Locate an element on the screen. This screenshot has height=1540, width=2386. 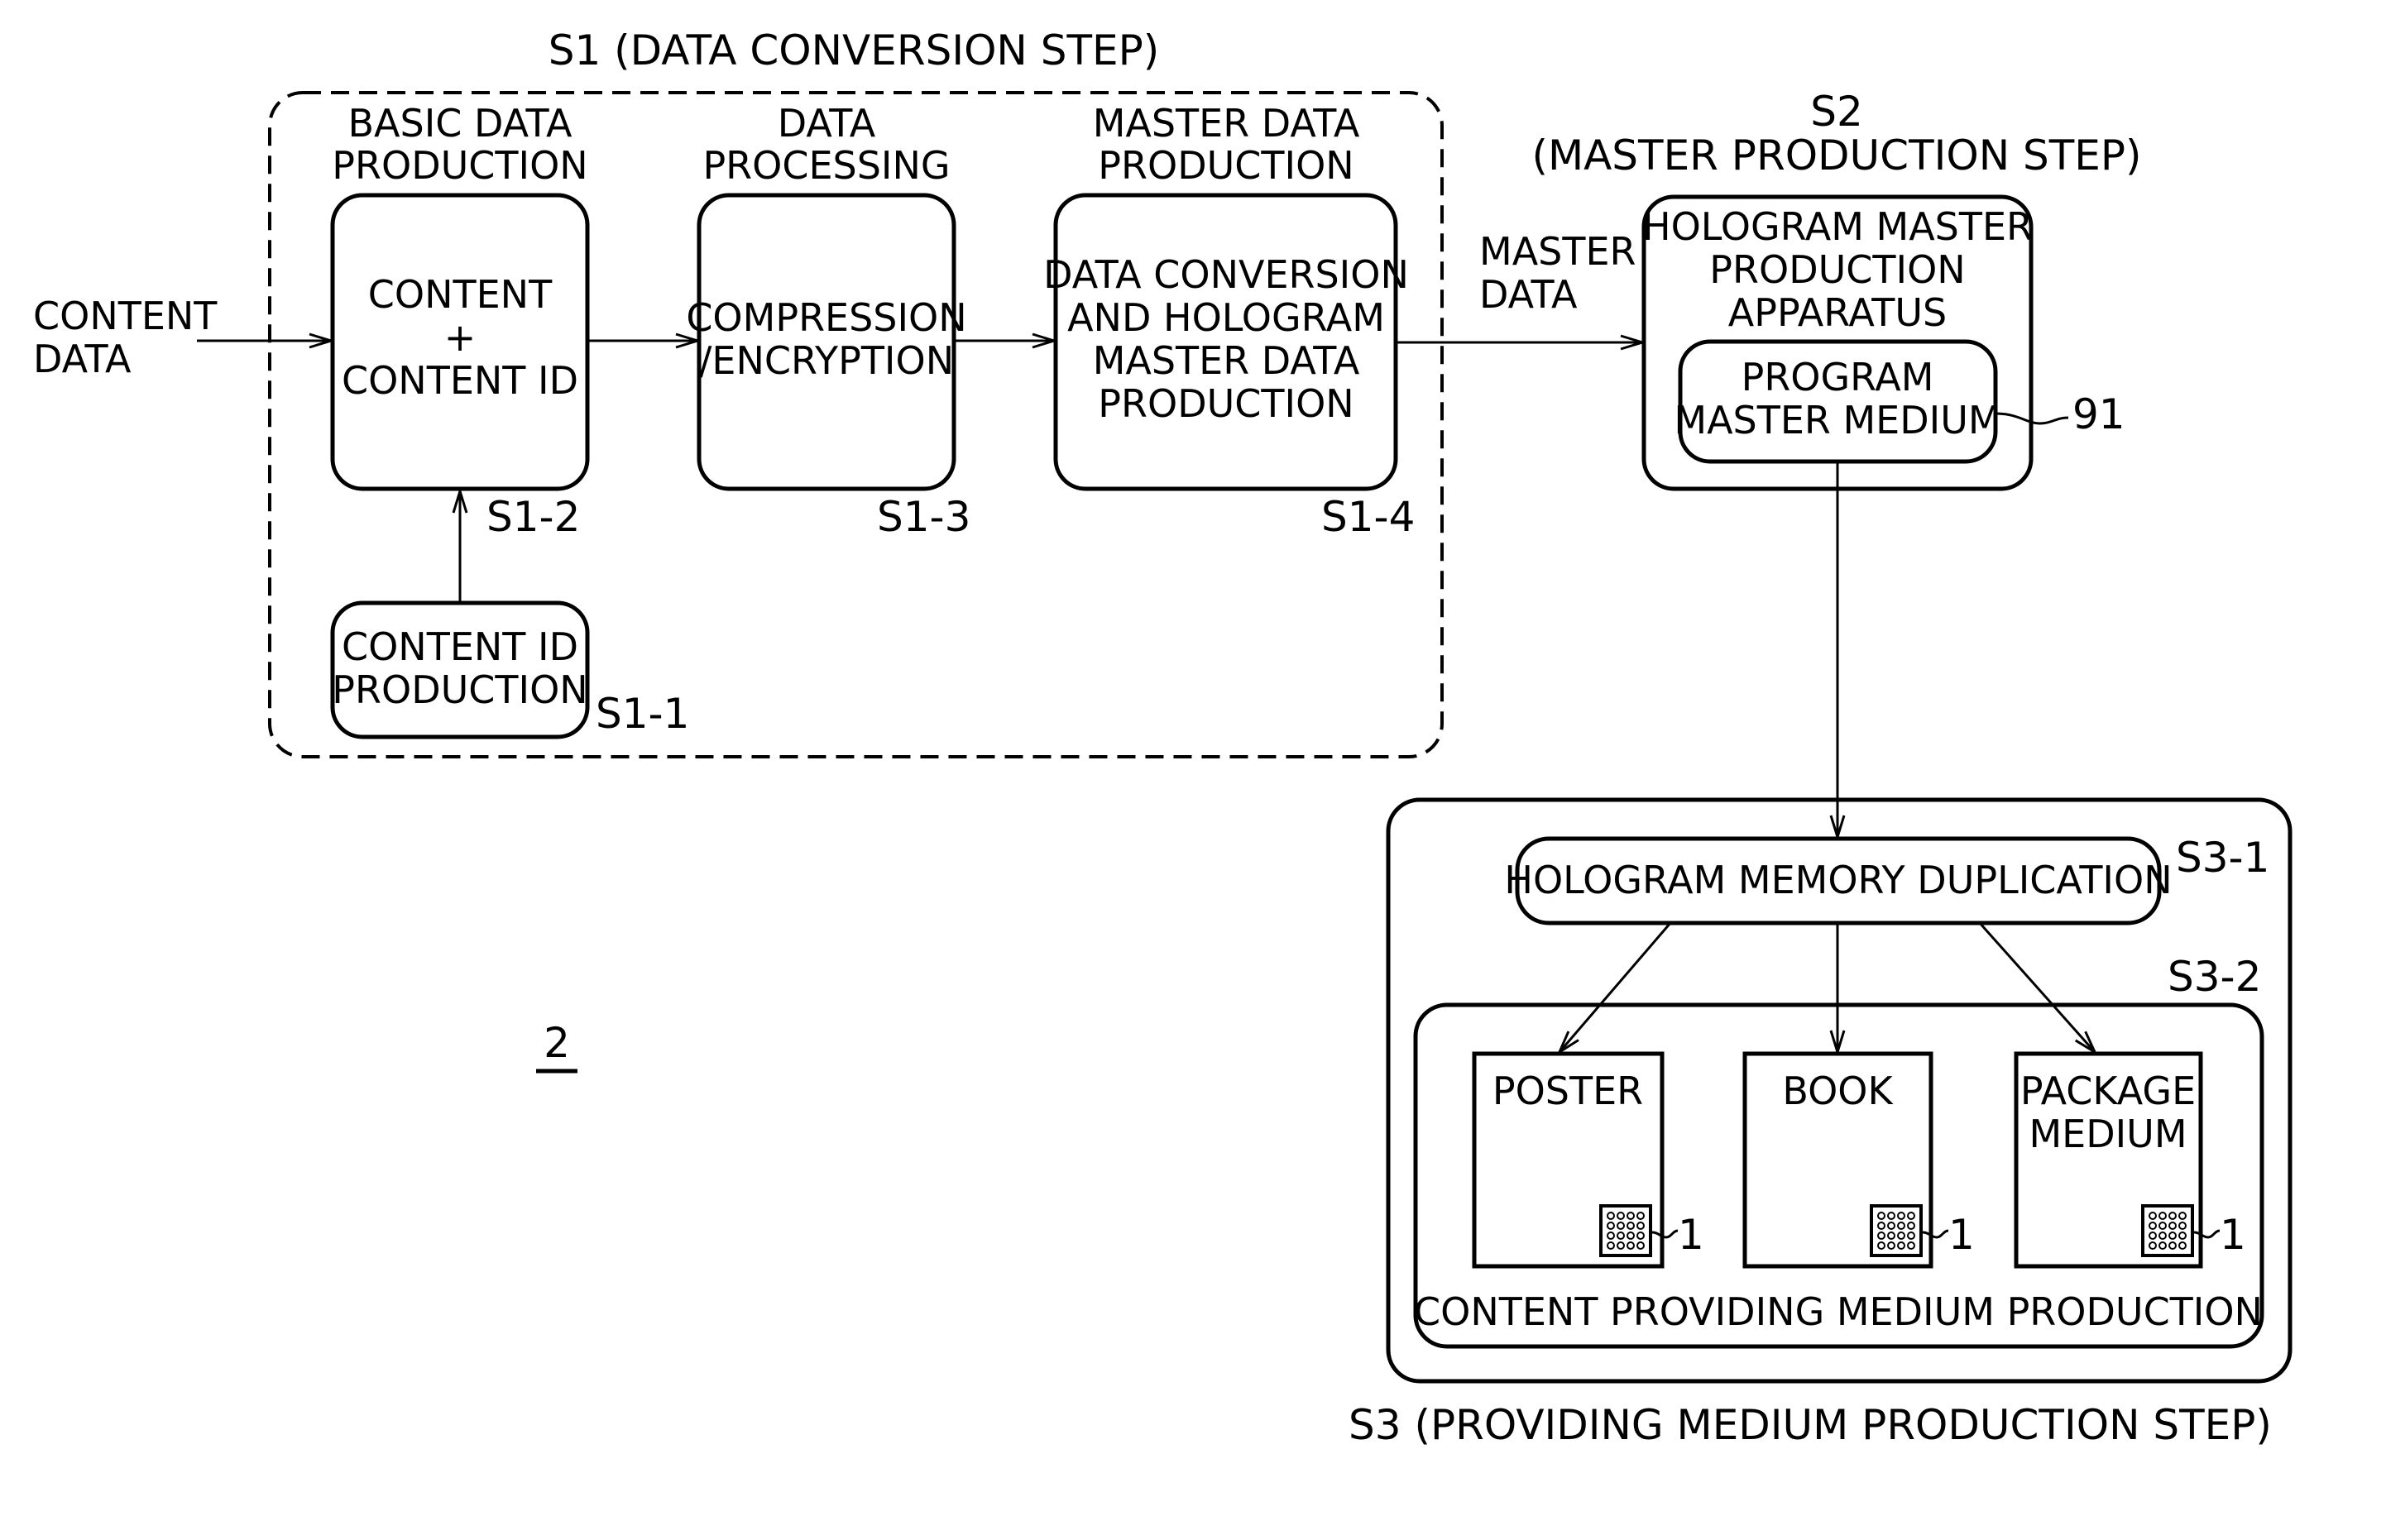
s3-1-label: HOLOGRAM MEMORY DUPLICATION is located at coordinates (1838, 880).